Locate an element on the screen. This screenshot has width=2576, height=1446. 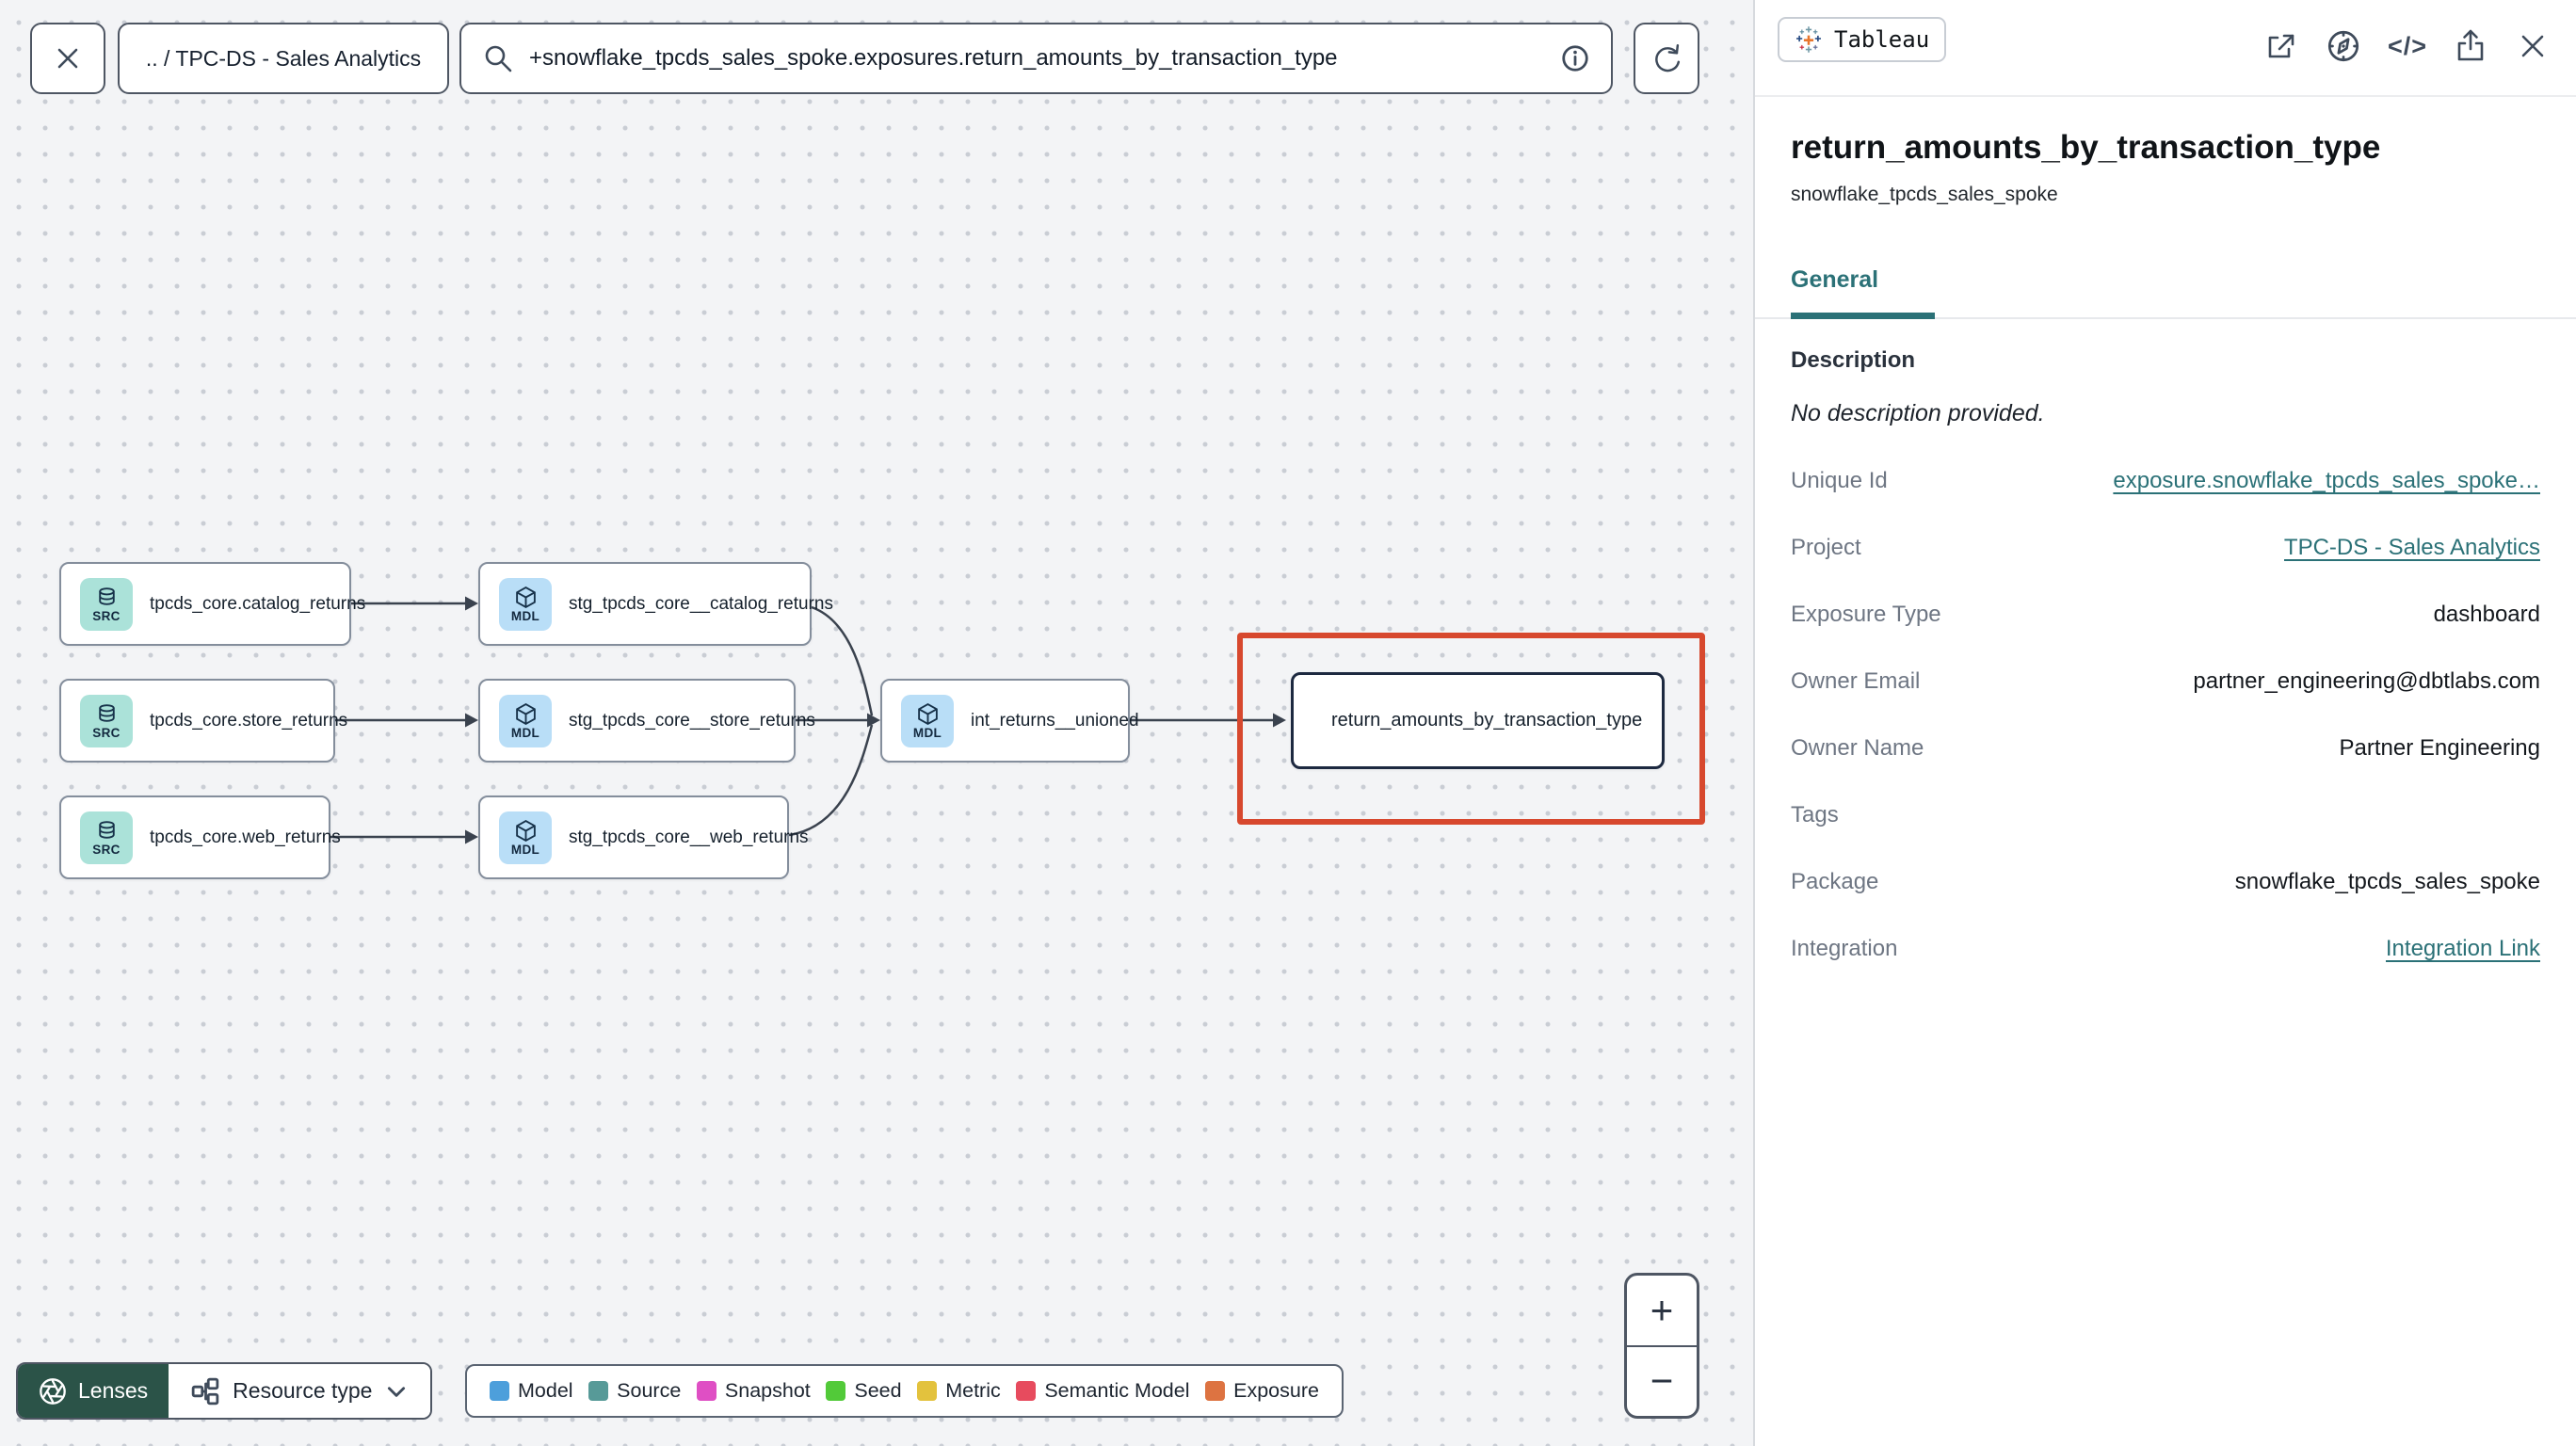
project-link: TPC-DS - Sales Analytics is located at coordinates (2412, 548).